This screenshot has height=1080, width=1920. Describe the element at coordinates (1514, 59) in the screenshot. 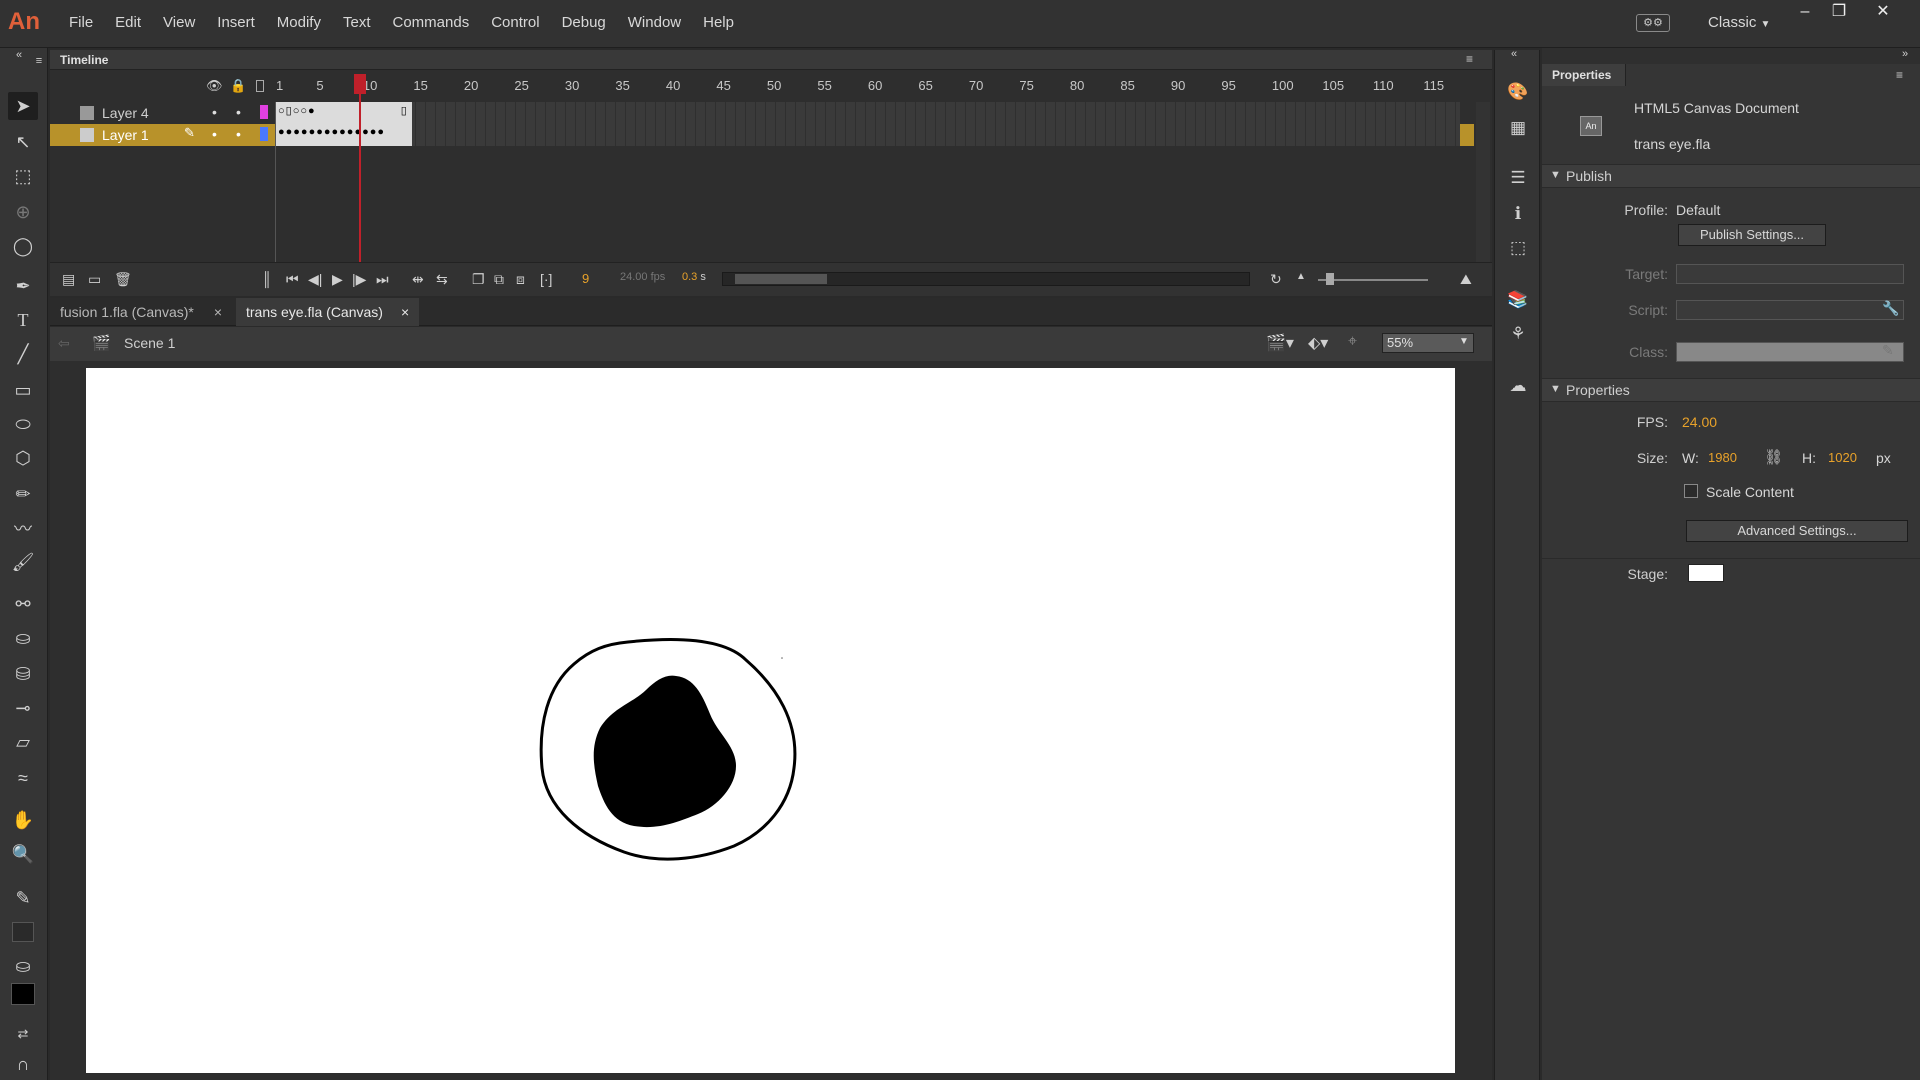

I see `collapse-icon: «` at that location.